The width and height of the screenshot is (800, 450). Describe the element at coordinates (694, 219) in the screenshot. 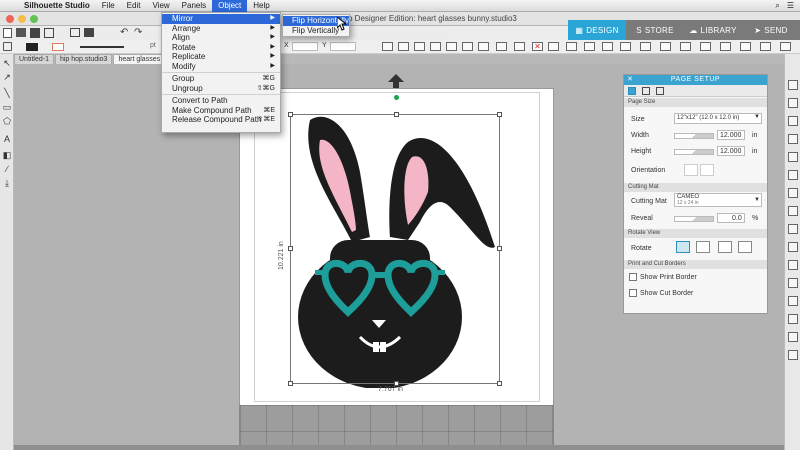

I see `reveal-slider` at that location.